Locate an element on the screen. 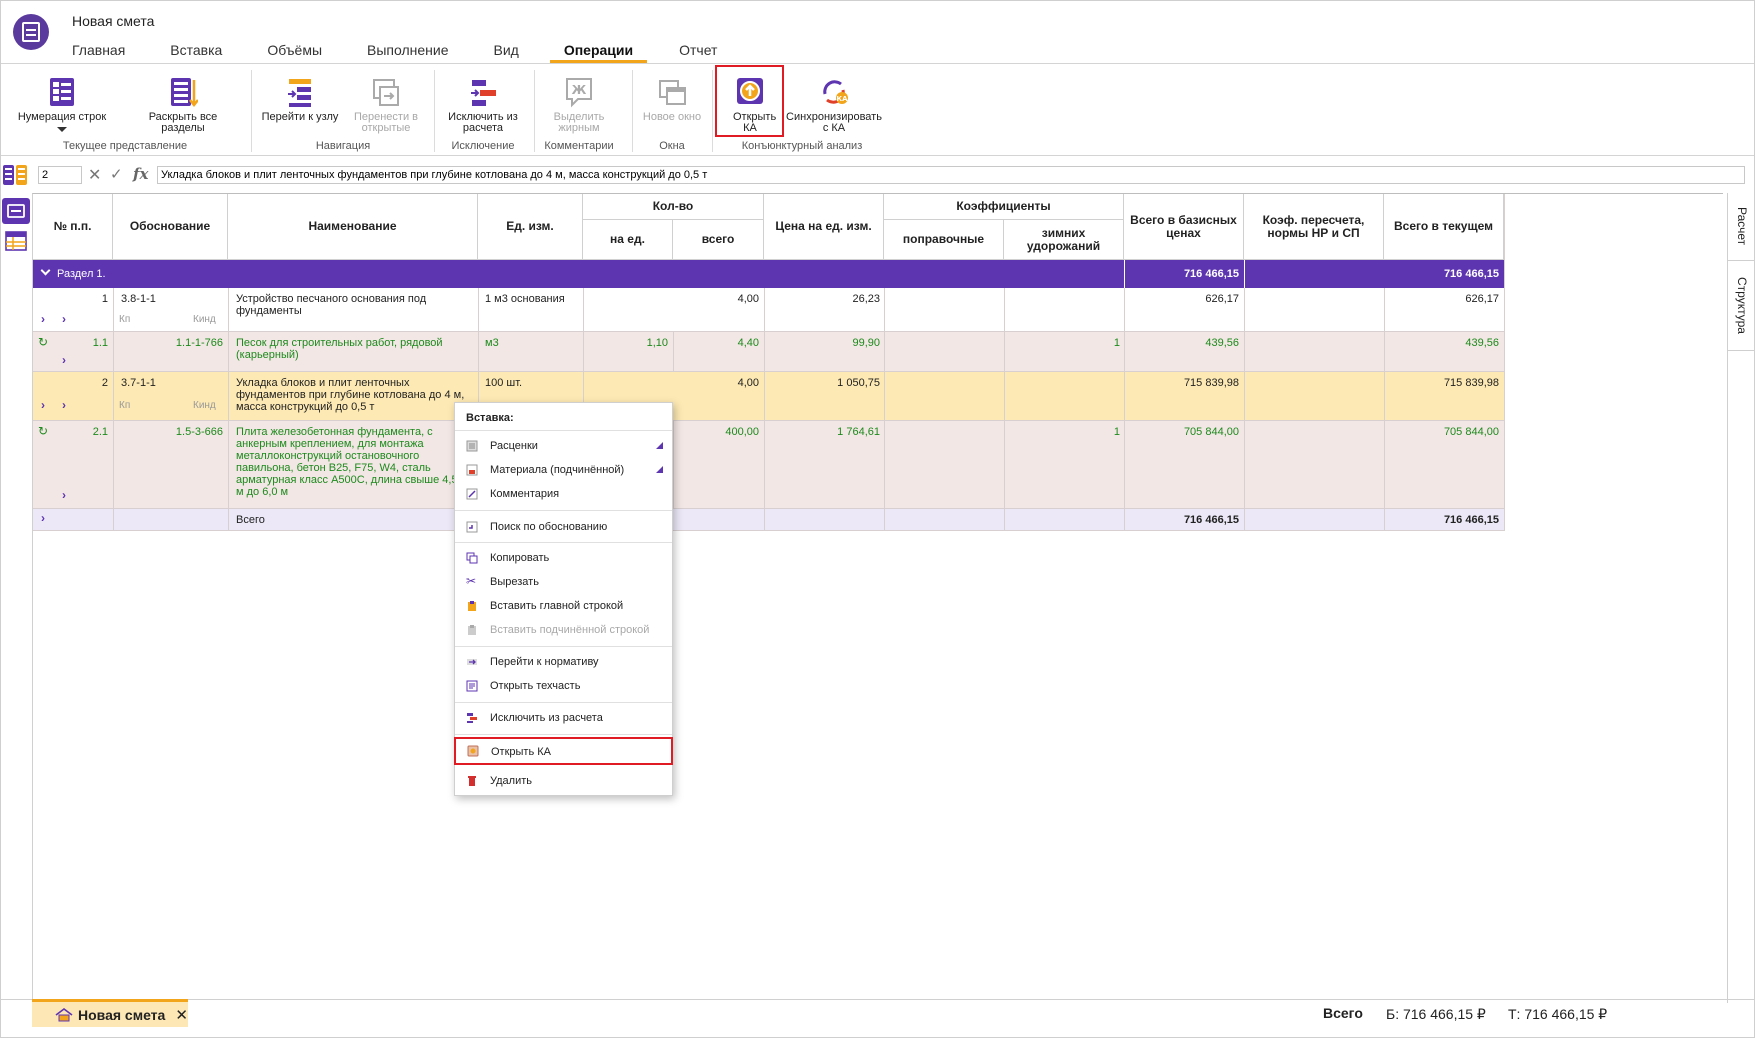 This screenshot has height=1038, width=1755. menu-item-open-ka: Открыть КА is located at coordinates (563, 751).